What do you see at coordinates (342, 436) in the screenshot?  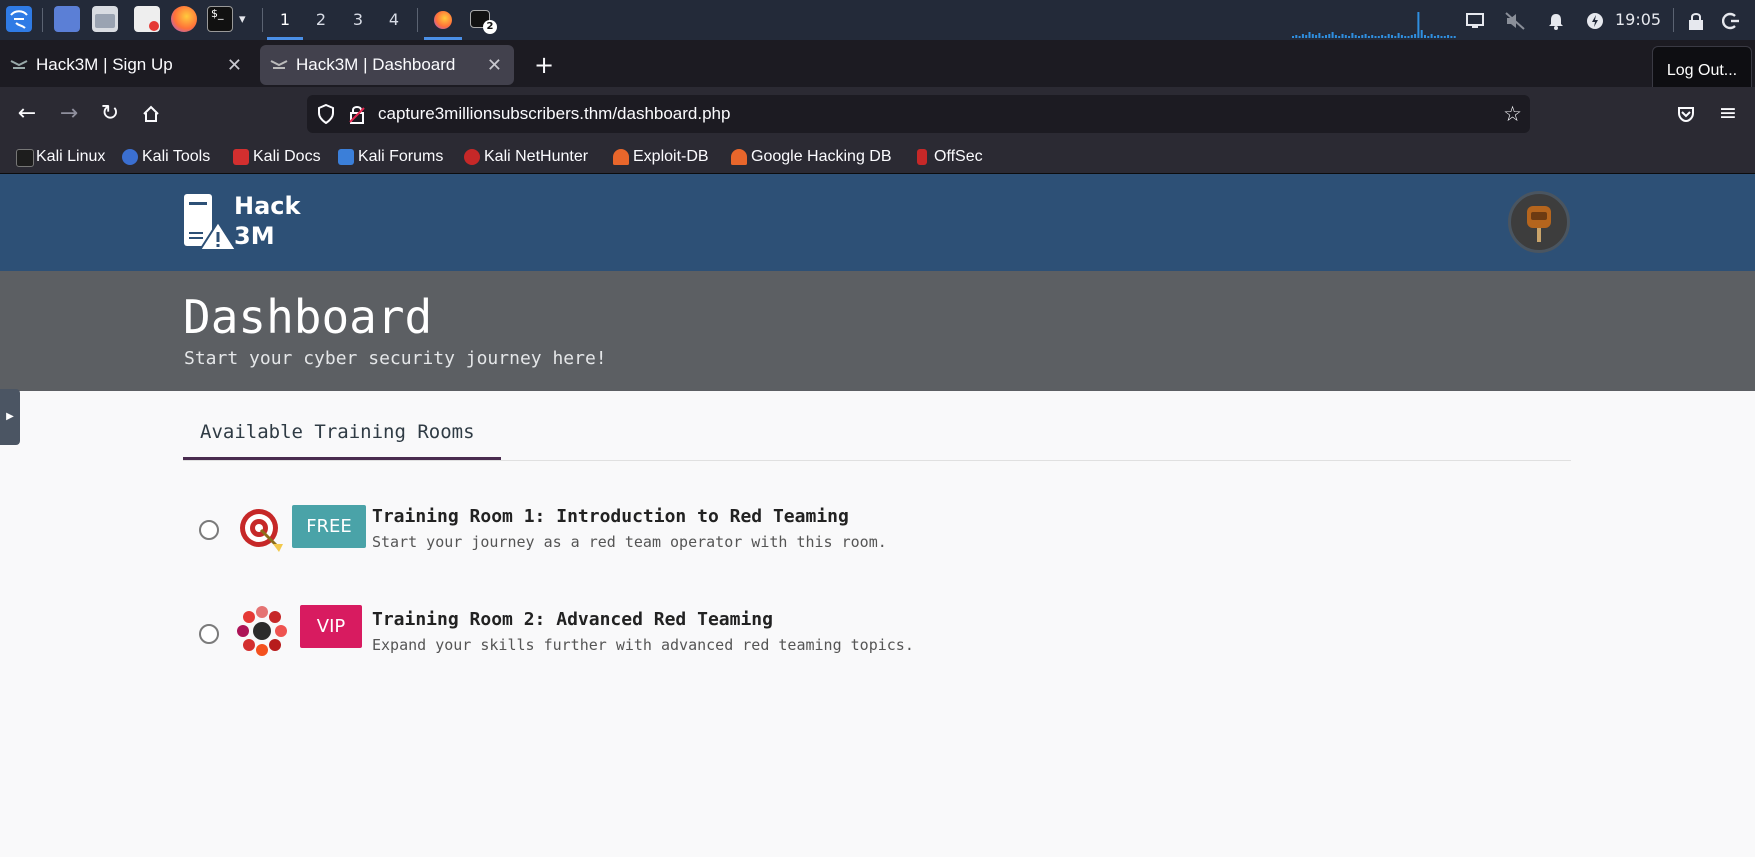 I see `tab-available-training-rooms: Available Training Rooms` at bounding box center [342, 436].